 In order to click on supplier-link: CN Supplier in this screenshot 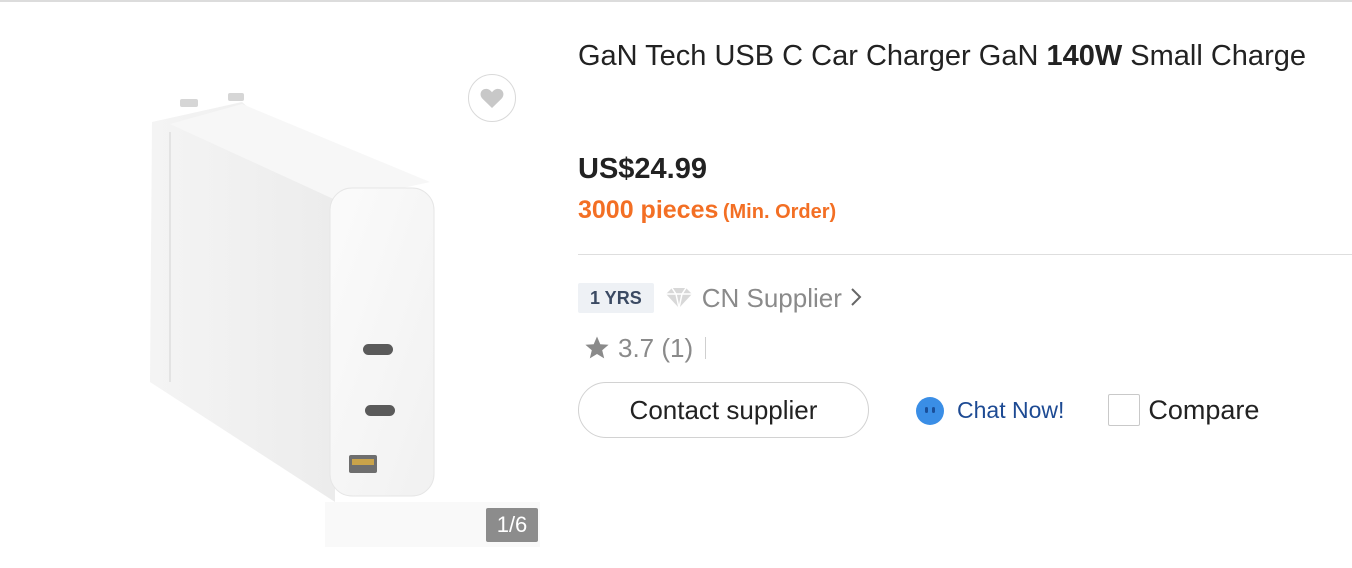, I will do `click(772, 298)`.